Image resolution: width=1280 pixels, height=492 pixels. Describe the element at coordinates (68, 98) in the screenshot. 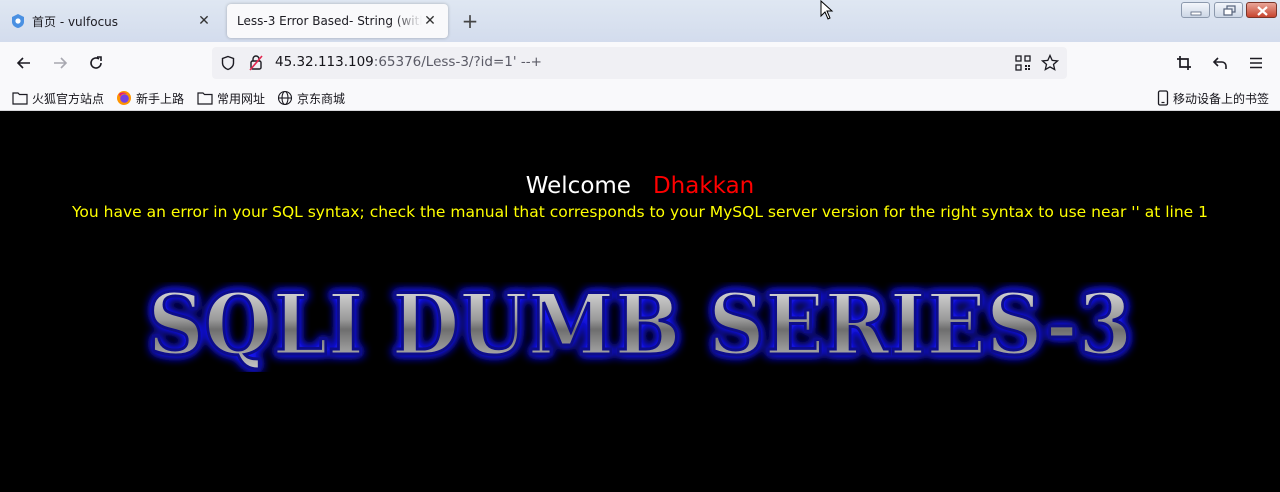

I see `bookmark-label: 火狐官方站点` at that location.